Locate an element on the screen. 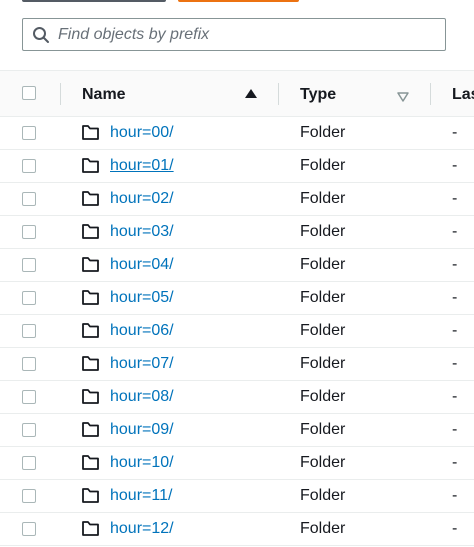 This screenshot has width=474, height=547. folder-link: hour=00/ is located at coordinates (142, 133).